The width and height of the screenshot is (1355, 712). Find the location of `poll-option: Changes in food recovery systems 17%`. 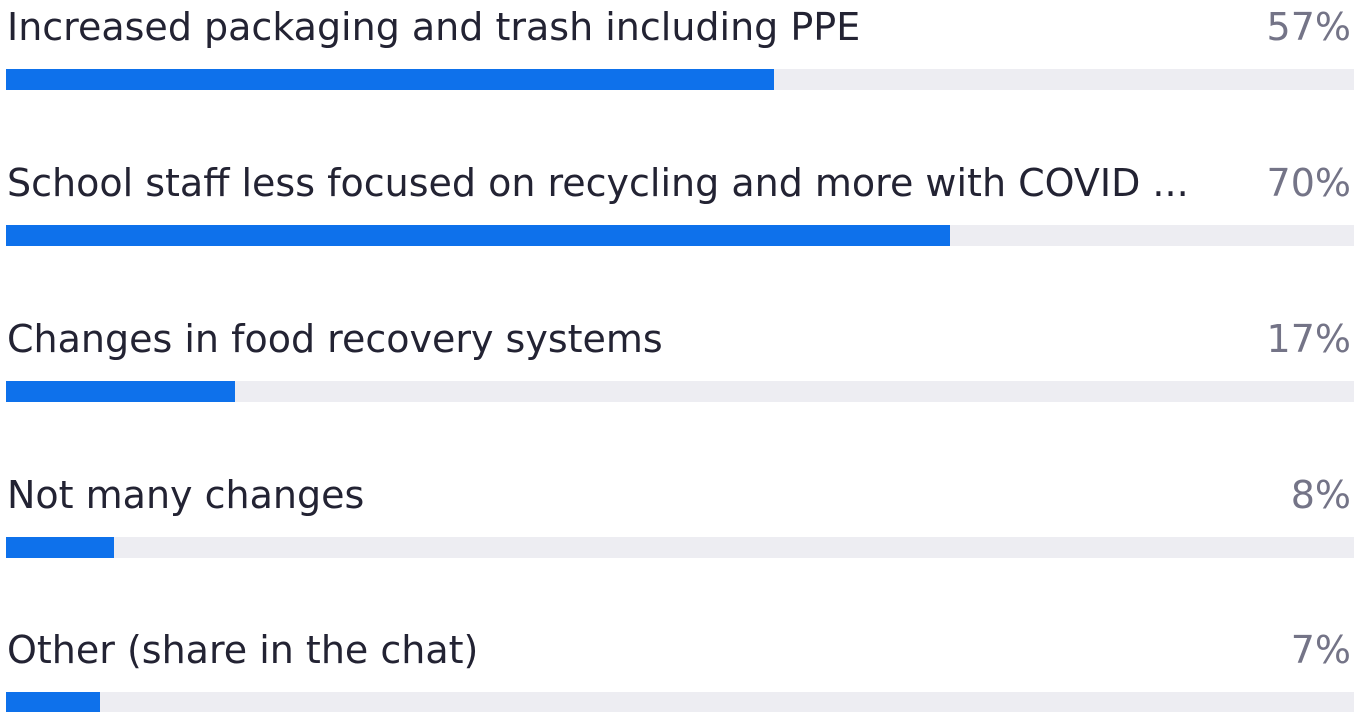

poll-option: Changes in food recovery systems 17% is located at coordinates (677, 363).